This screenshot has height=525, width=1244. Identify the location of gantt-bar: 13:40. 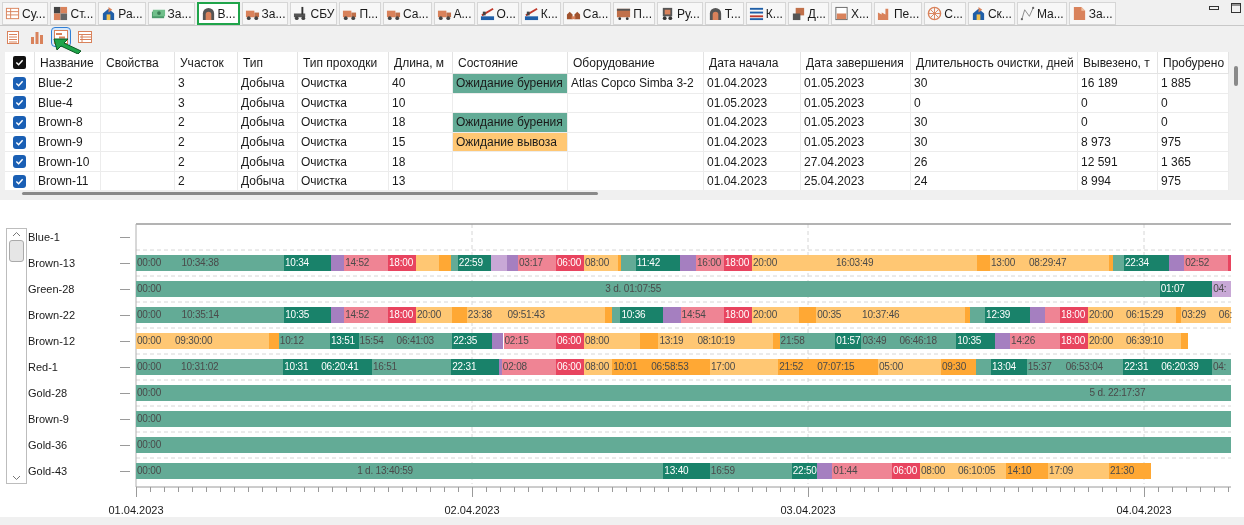
(686, 471).